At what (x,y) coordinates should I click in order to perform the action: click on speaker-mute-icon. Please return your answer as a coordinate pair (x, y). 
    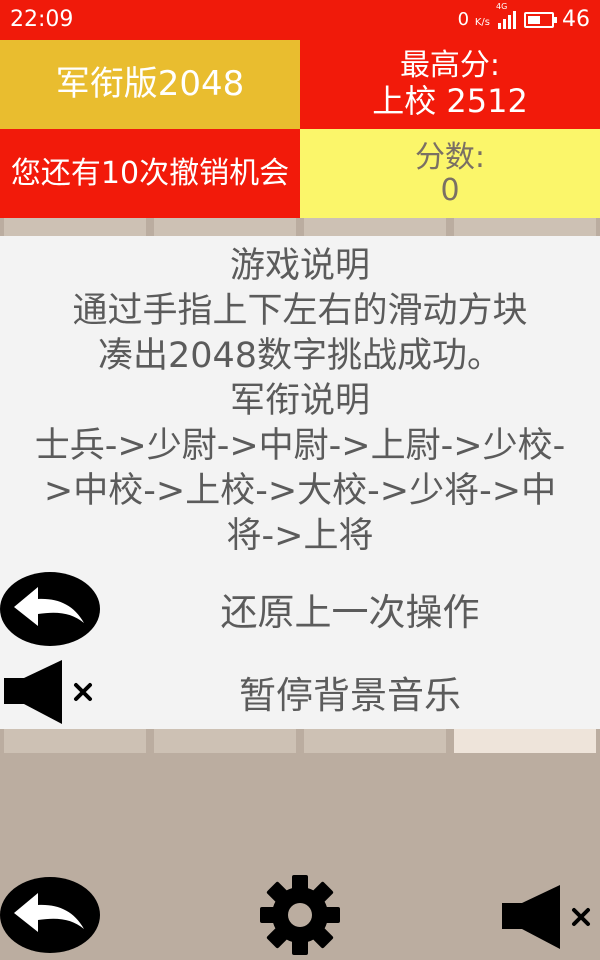
    Looking at the image, I should click on (48, 692).